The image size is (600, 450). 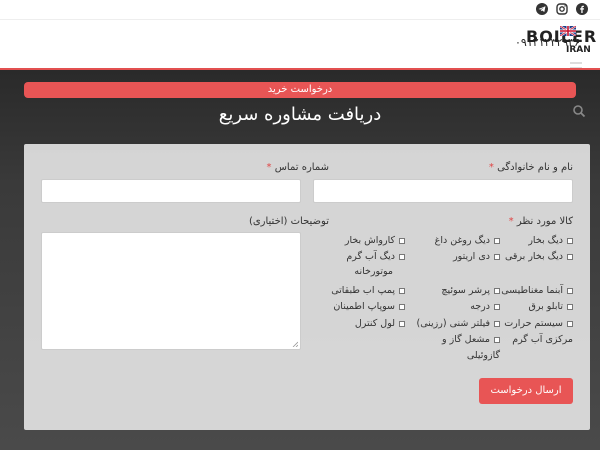 What do you see at coordinates (453, 323) in the screenshot?
I see `product-option-label: فیلتر شنی (رزینی)` at bounding box center [453, 323].